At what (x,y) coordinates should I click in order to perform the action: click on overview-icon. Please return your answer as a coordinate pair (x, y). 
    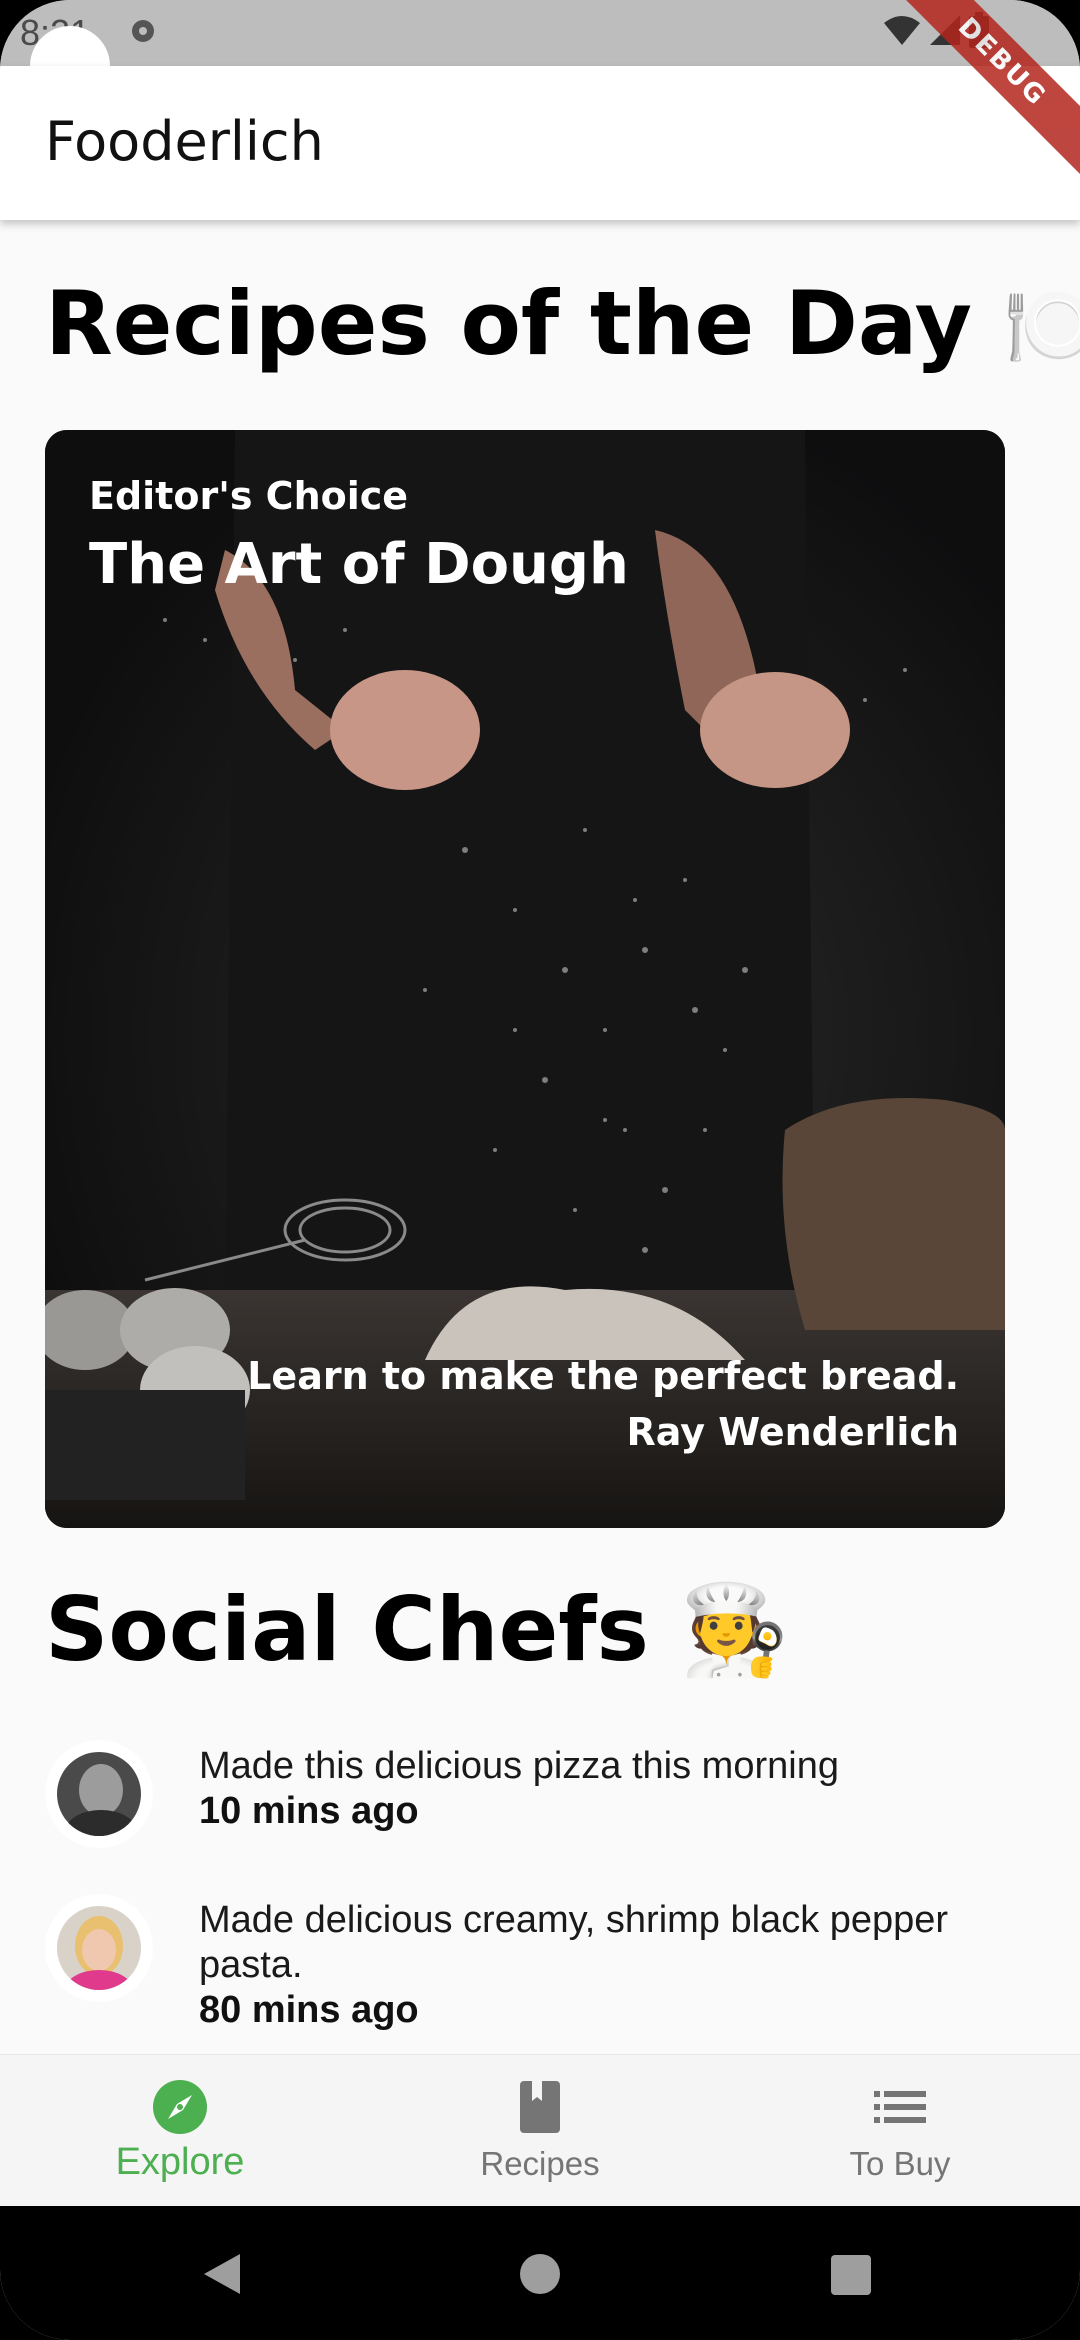
    Looking at the image, I should click on (851, 2275).